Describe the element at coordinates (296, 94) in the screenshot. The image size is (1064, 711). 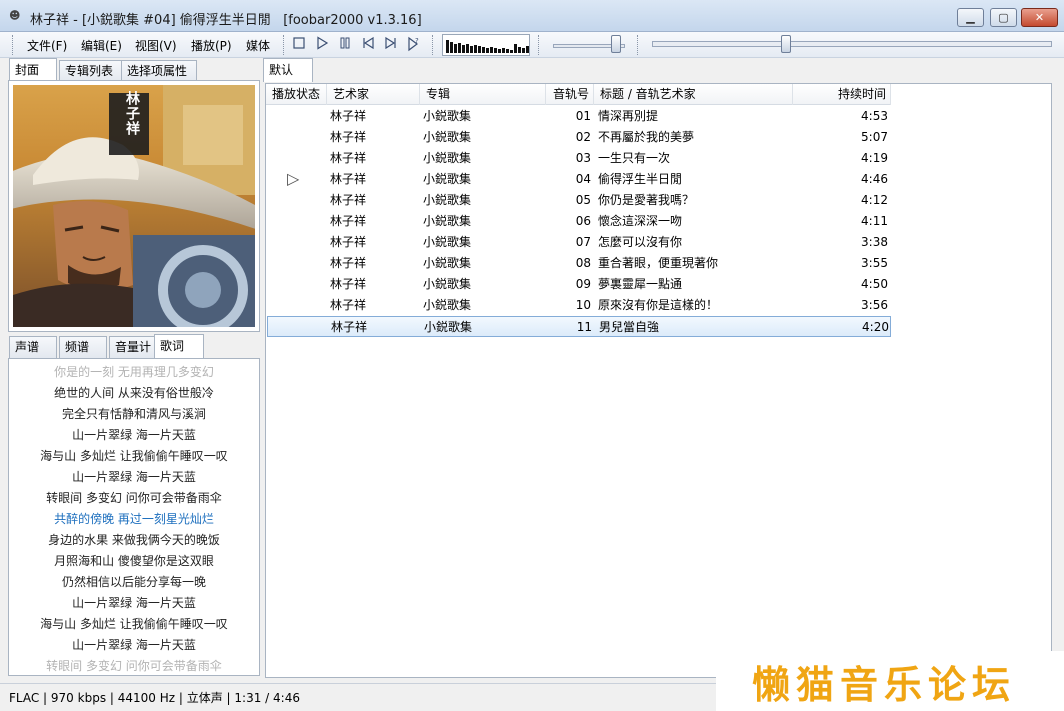
I see `column-playing-status: 播放状态` at that location.